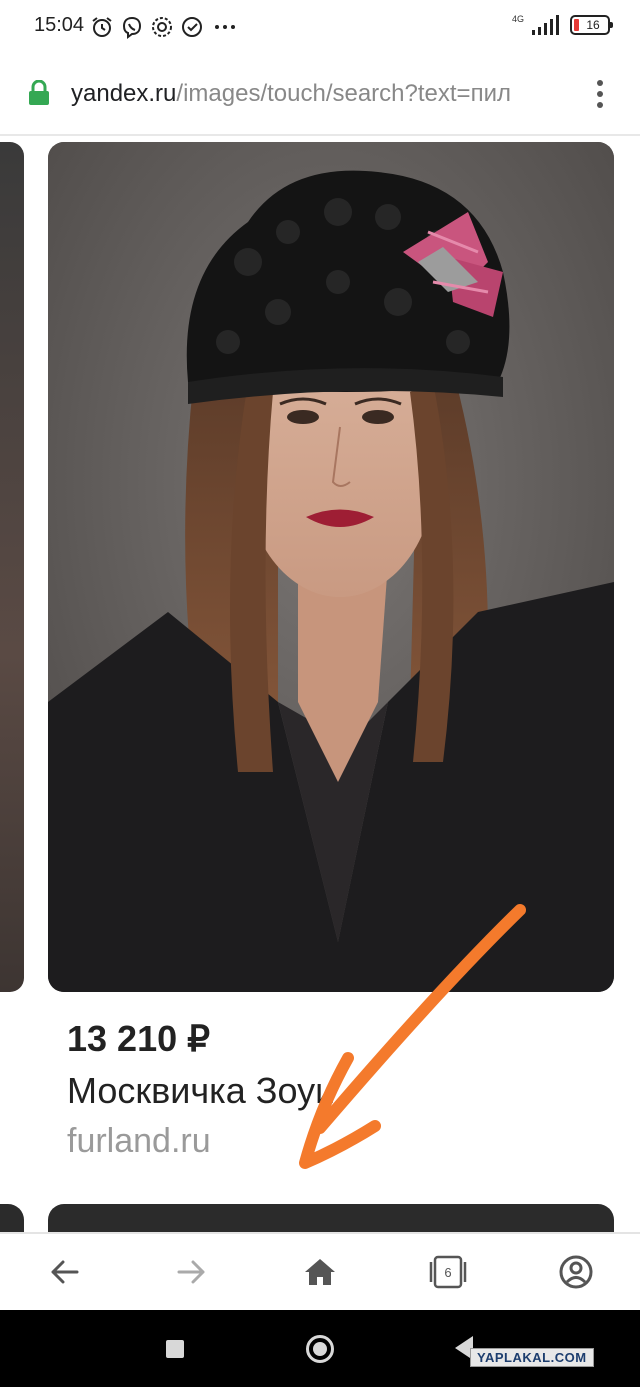 This screenshot has width=640, height=1387. I want to click on alarm-icon, so click(102, 27).